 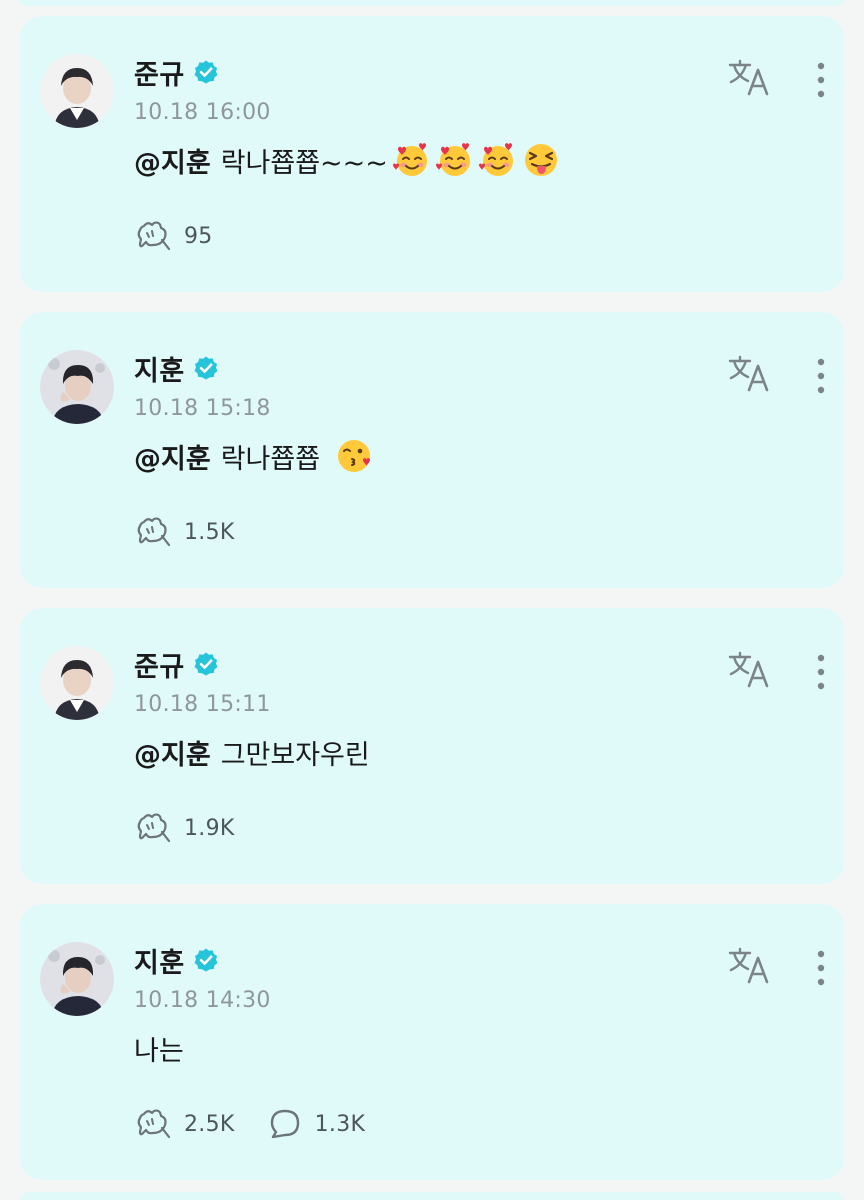 What do you see at coordinates (202, 704) in the screenshot?
I see `post-timestamp: 10.18 15:11` at bounding box center [202, 704].